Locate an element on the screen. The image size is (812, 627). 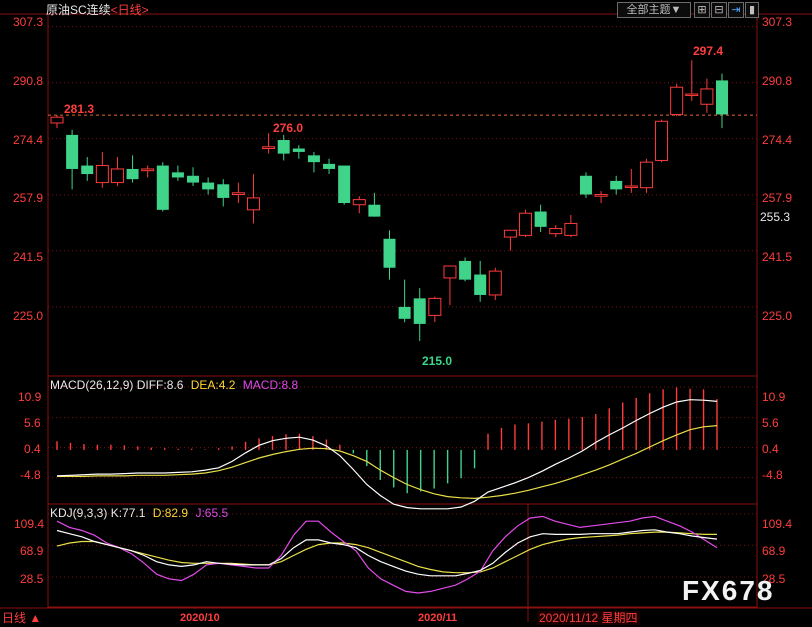
instrument-name: 原油SC连续 is located at coordinates (78, 10).